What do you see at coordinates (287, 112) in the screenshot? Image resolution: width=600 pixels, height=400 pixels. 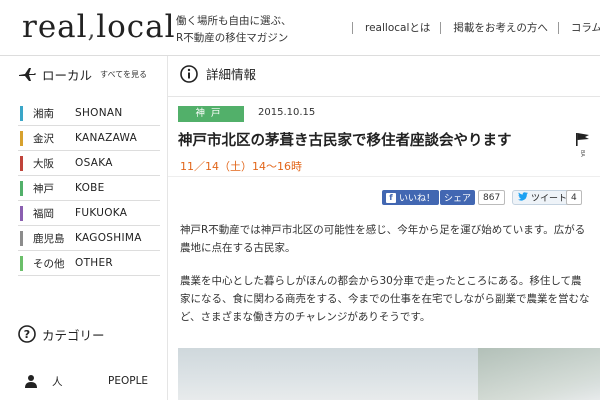 I see `post-date: 2015.10.15` at bounding box center [287, 112].